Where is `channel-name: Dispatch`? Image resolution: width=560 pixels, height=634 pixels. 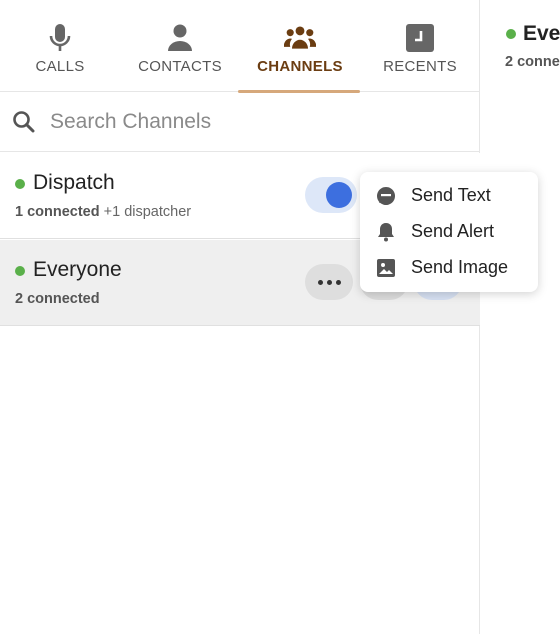 channel-name: Dispatch is located at coordinates (74, 182).